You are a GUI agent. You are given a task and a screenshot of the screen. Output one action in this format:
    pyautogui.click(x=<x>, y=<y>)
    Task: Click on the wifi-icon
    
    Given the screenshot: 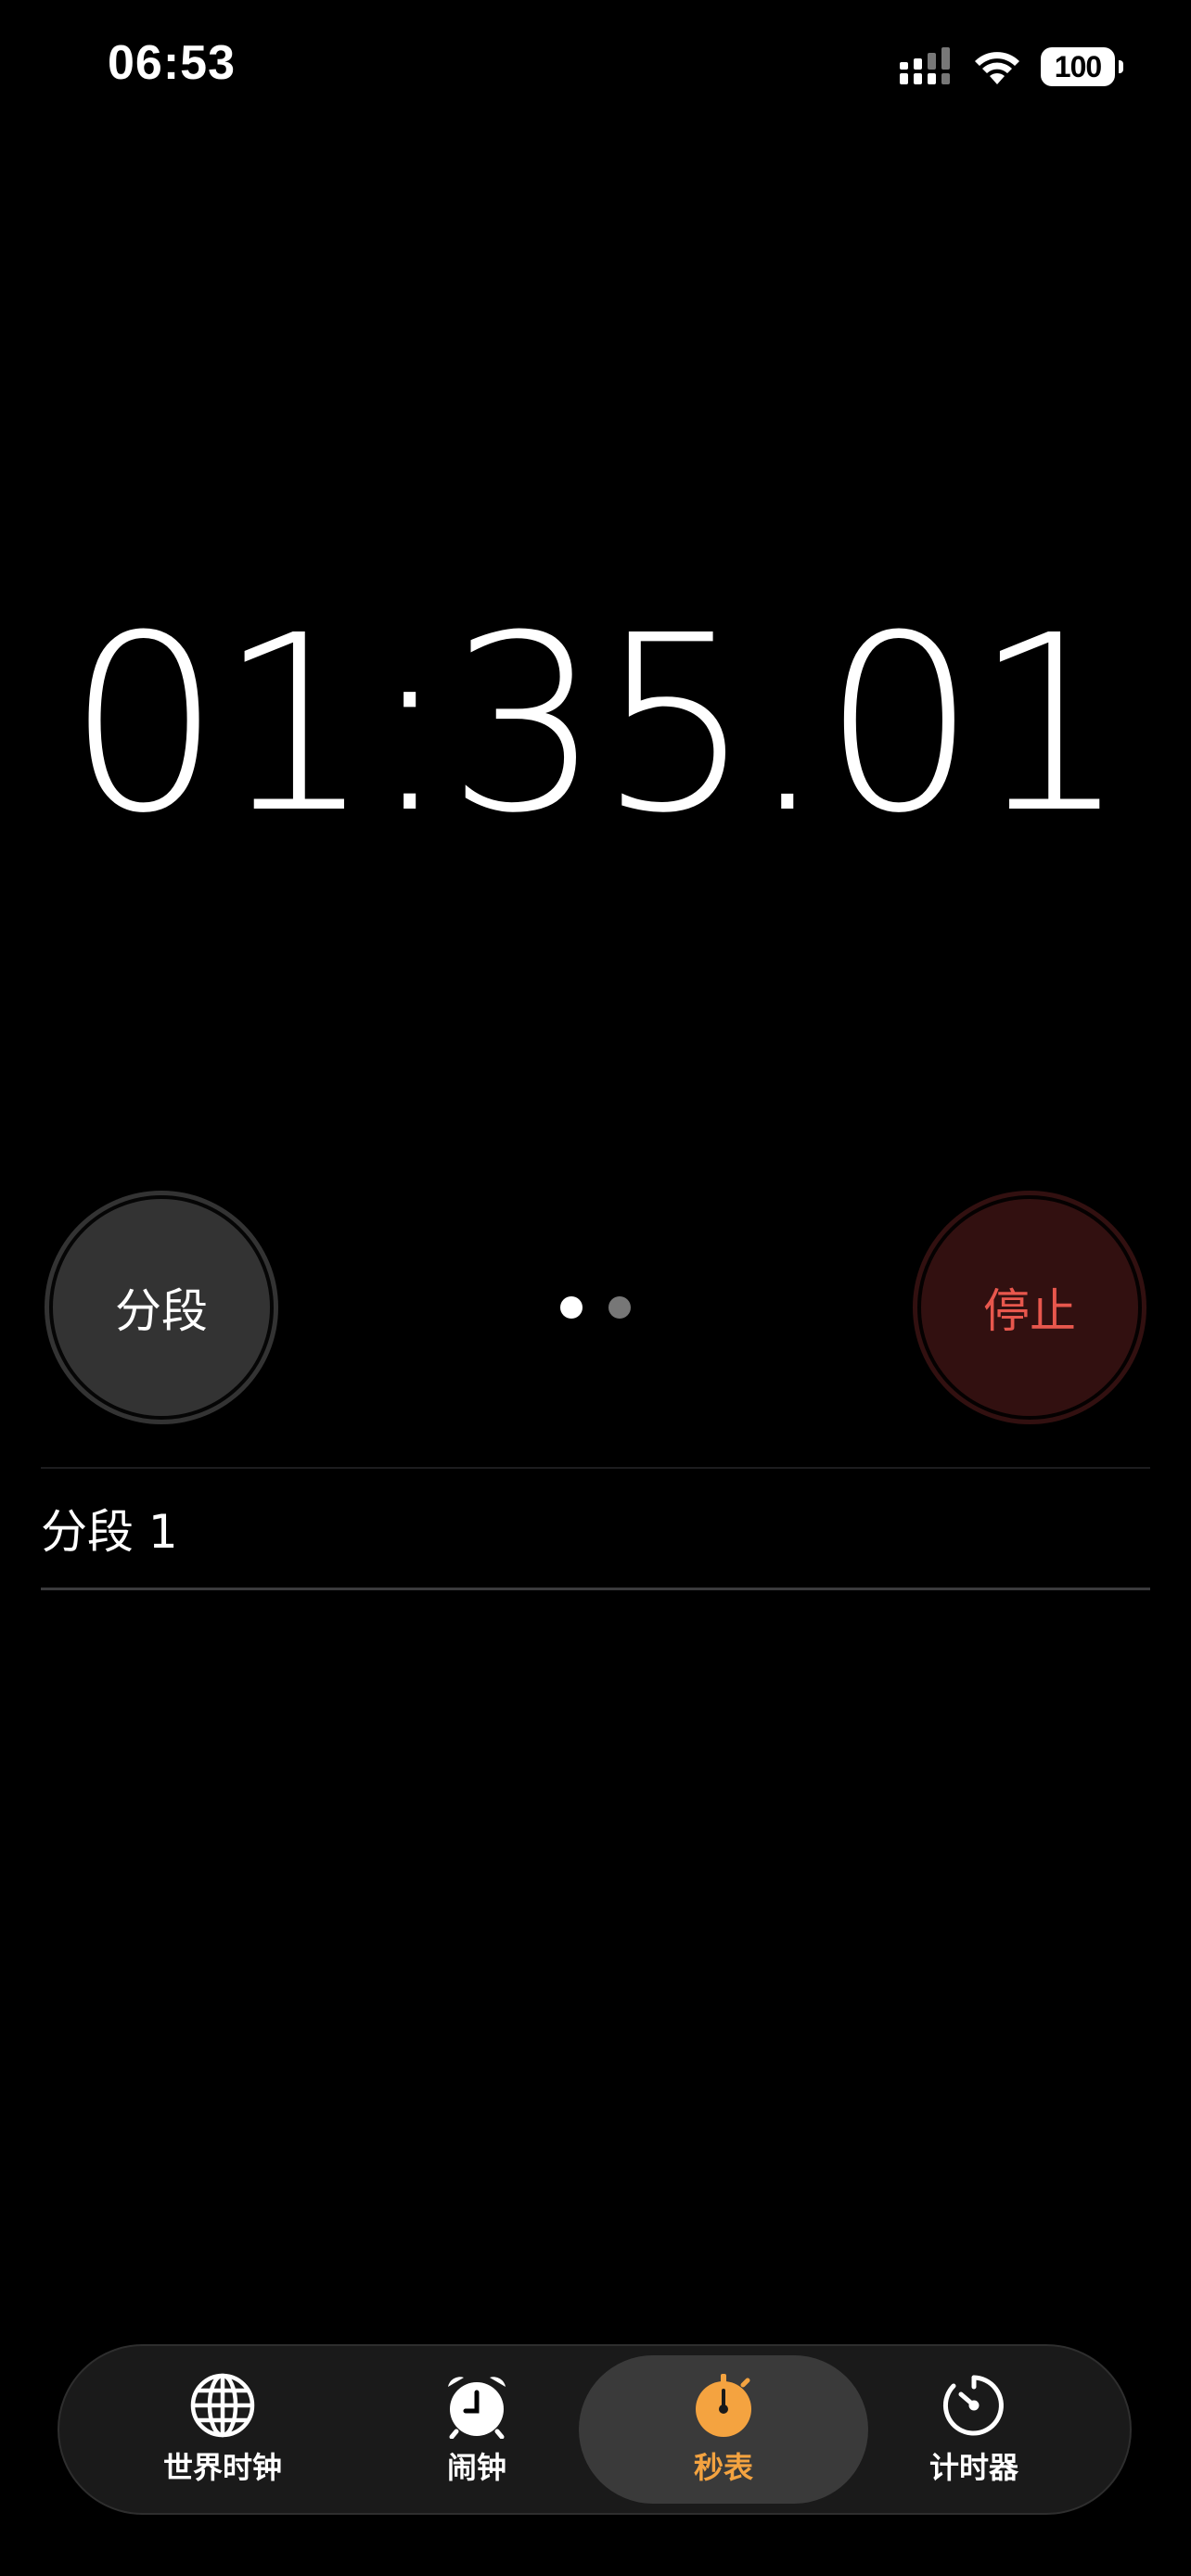 What is the action you would take?
    pyautogui.click(x=997, y=66)
    